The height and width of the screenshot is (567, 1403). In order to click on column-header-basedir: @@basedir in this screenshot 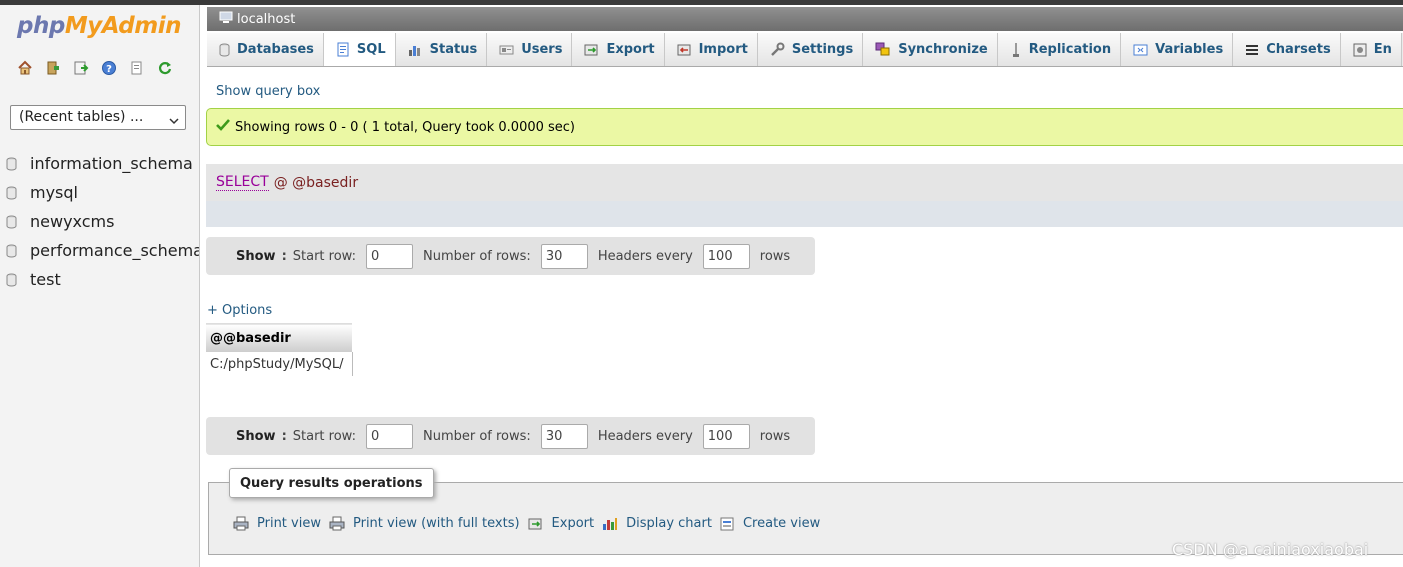, I will do `click(279, 337)`.